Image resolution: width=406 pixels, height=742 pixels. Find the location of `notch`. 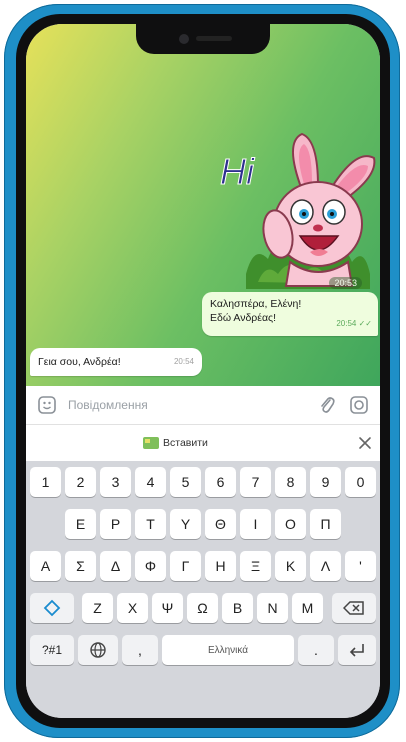

notch is located at coordinates (203, 39).